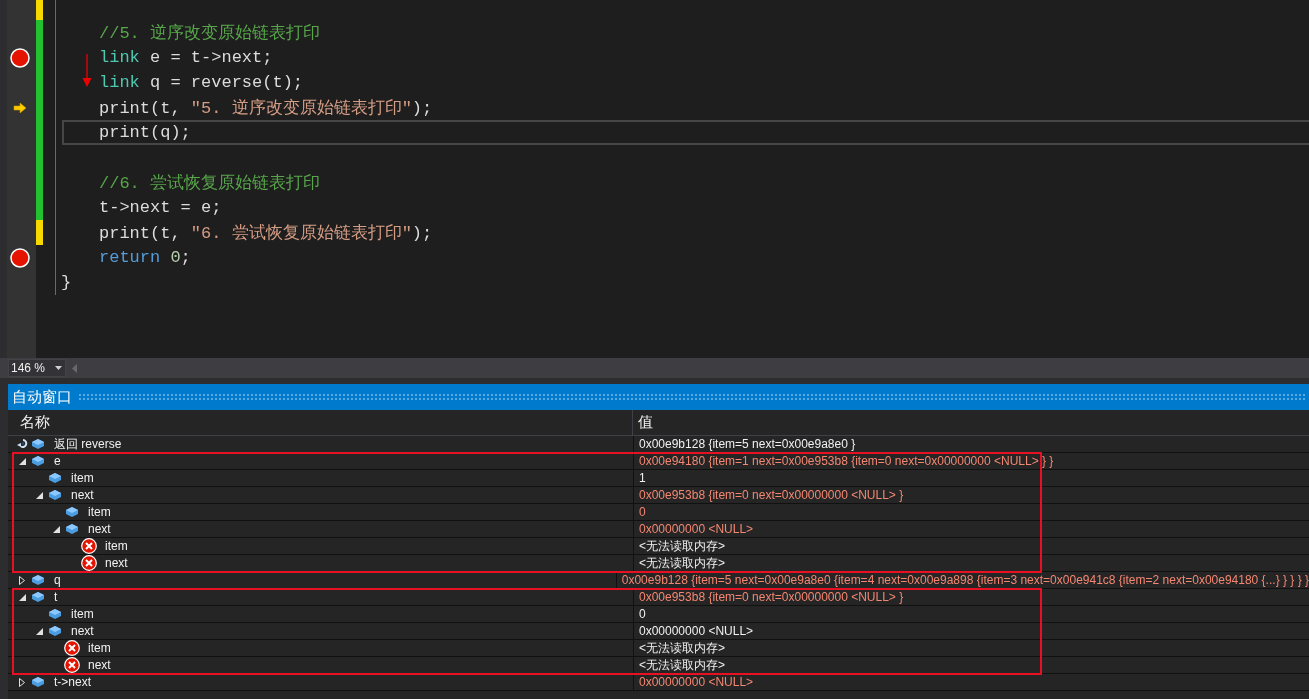 The height and width of the screenshot is (699, 1309). What do you see at coordinates (201, 82) in the screenshot?
I see `code-line: link q = reverse(t);` at bounding box center [201, 82].